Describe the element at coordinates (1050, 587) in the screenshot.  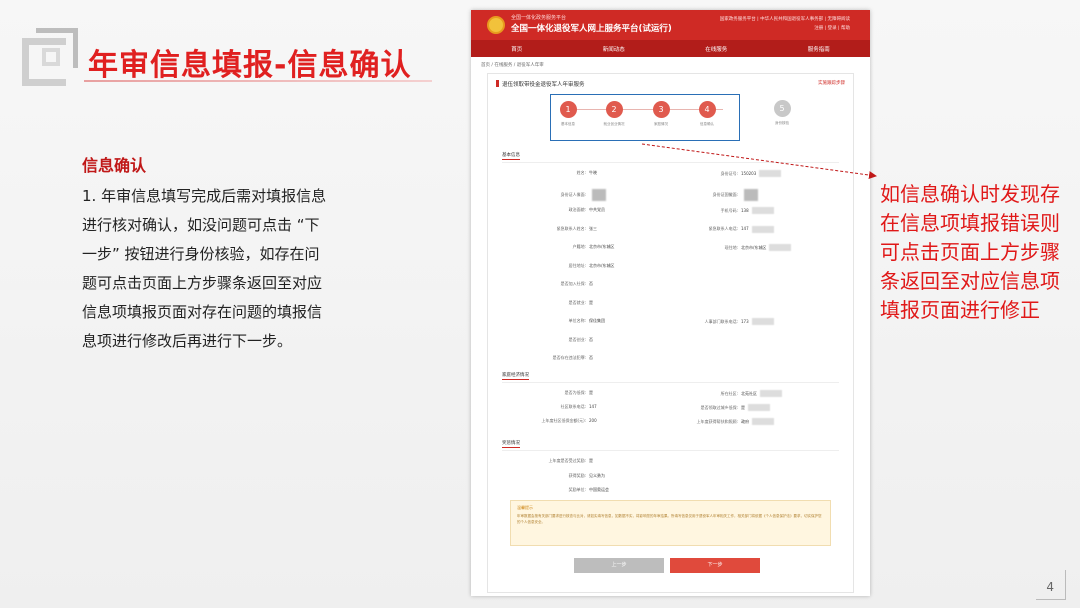
I see `page-number: 4` at that location.